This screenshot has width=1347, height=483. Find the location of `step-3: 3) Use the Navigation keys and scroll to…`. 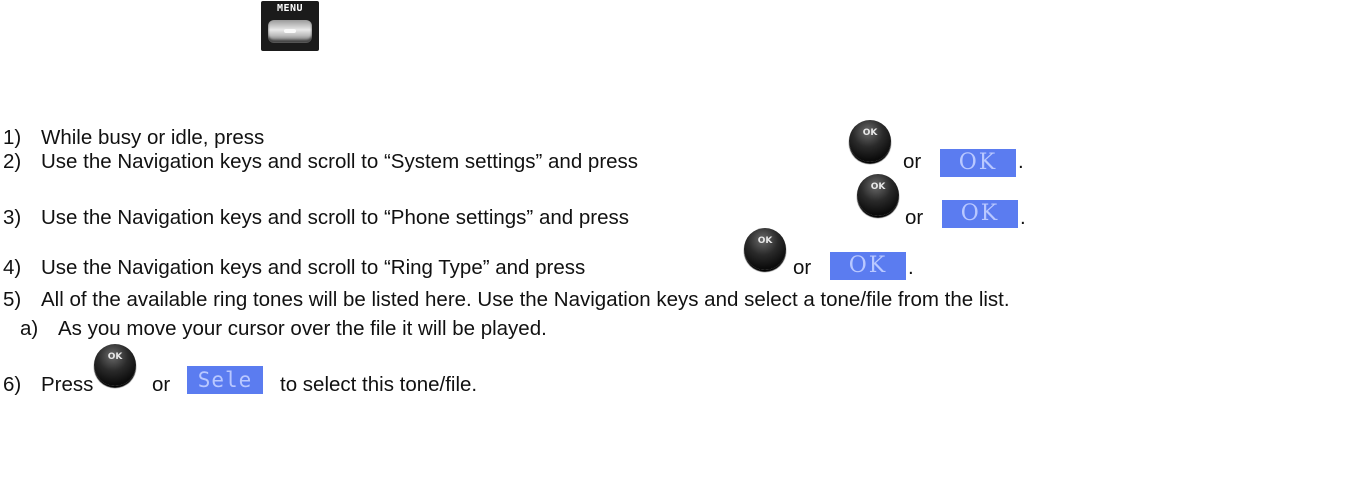

step-3: 3) Use the Navigation keys and scroll to… is located at coordinates (316, 218).